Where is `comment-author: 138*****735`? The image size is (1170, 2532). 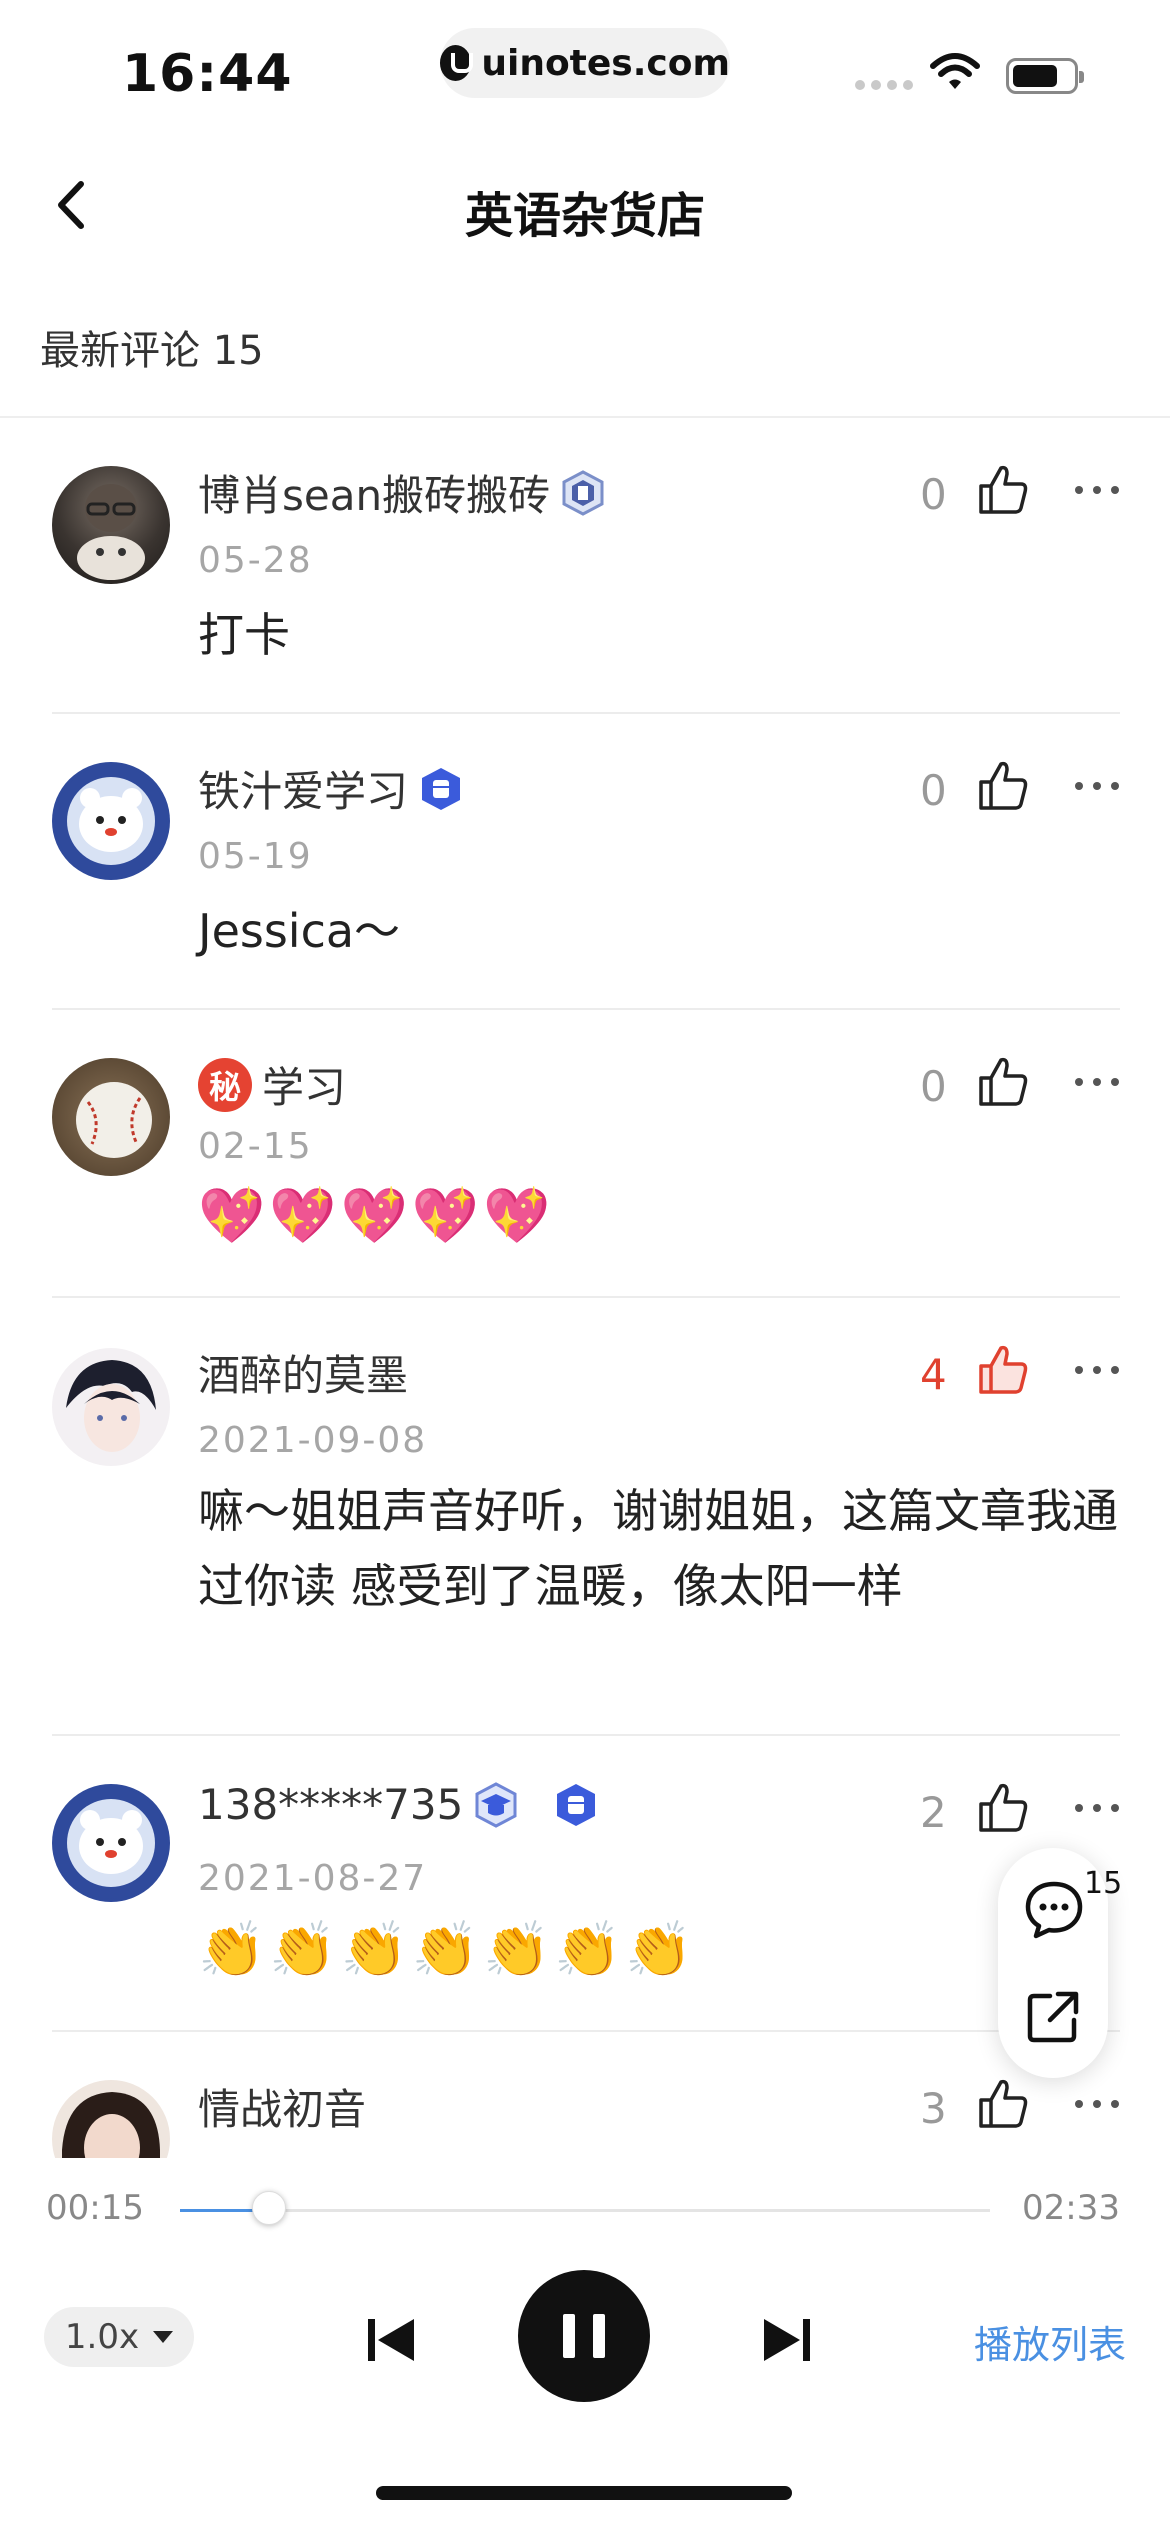
comment-author: 138*****735 is located at coordinates (330, 1804).